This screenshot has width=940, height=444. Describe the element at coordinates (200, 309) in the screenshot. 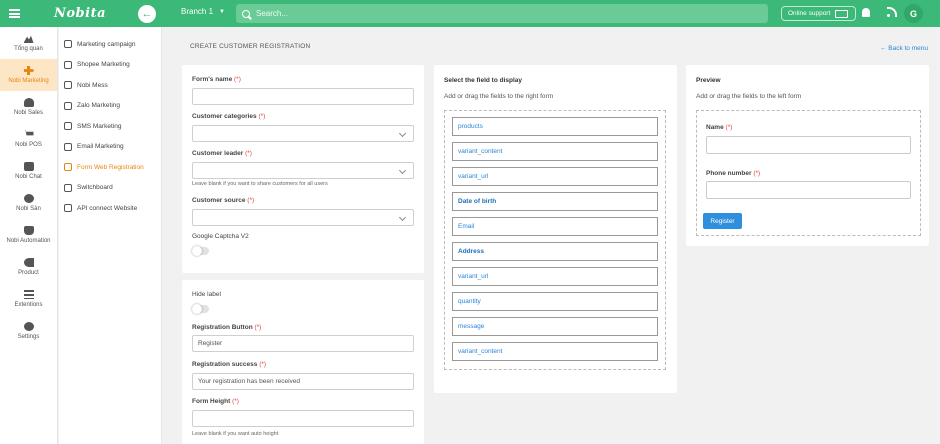

I see `hide-label-toggle` at that location.